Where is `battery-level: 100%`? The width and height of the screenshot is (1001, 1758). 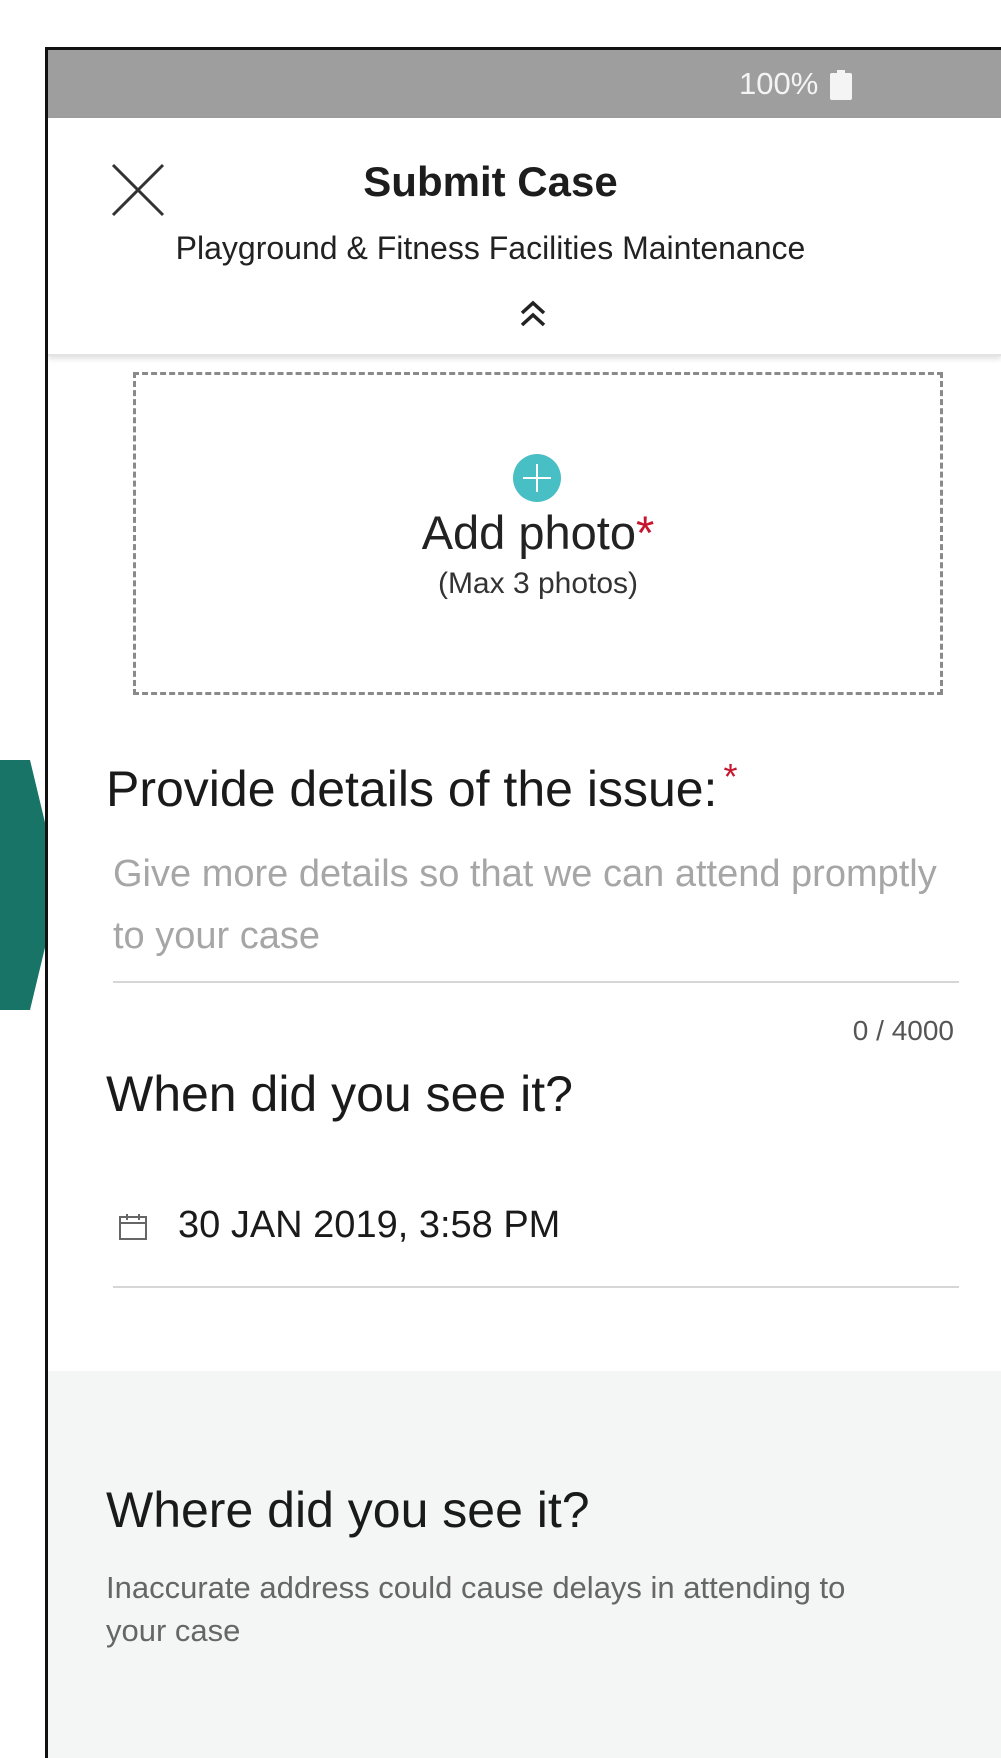 battery-level: 100% is located at coordinates (779, 83).